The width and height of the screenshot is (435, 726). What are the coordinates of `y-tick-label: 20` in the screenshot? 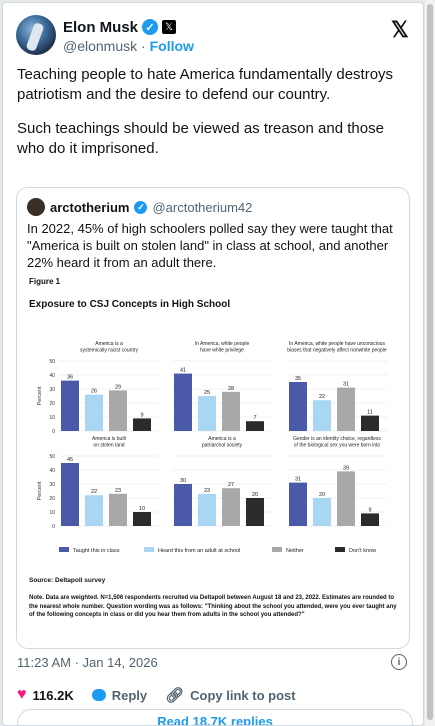 It's located at (52, 404).